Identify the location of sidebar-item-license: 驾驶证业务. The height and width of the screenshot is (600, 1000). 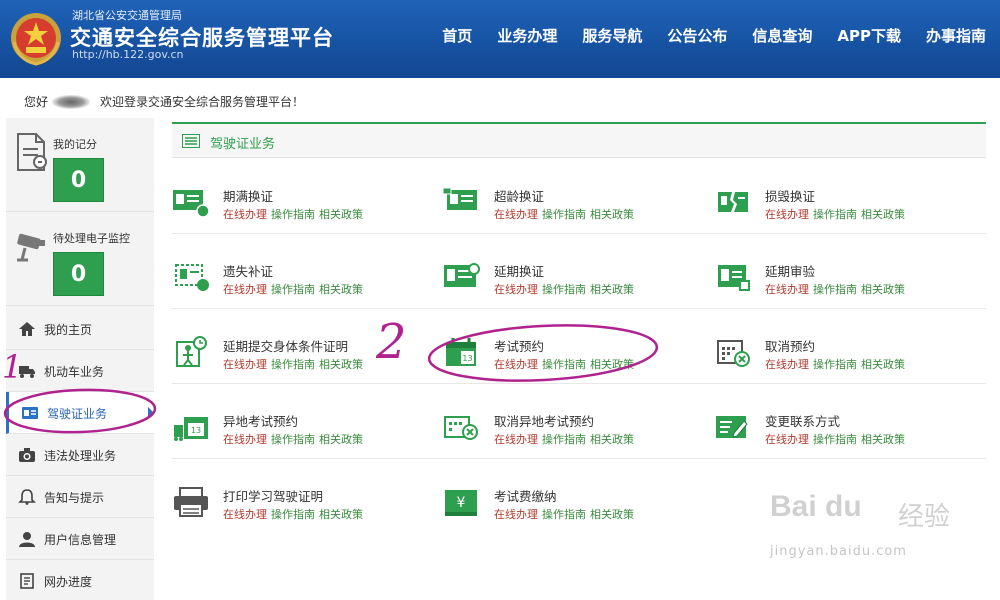
(80, 413).